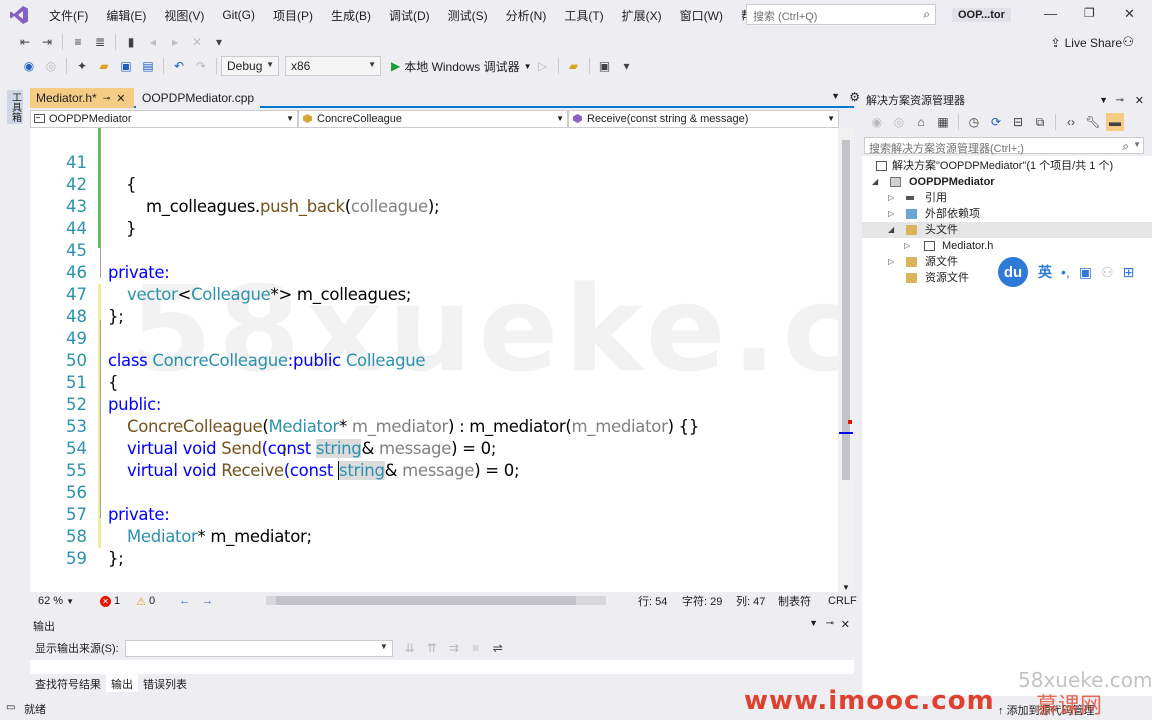  I want to click on undo-icon: ↶, so click(179, 66).